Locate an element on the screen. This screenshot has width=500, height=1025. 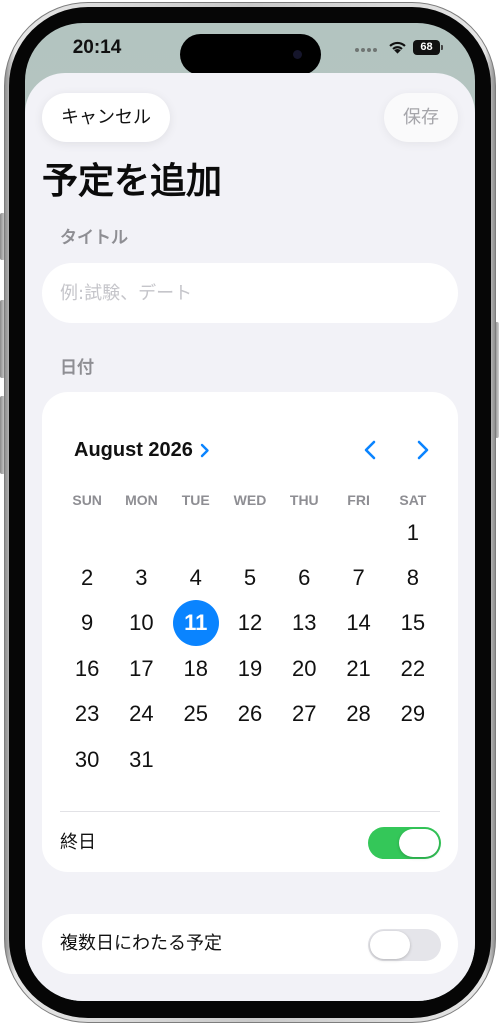
calendar-day: 18 is located at coordinates (196, 668).